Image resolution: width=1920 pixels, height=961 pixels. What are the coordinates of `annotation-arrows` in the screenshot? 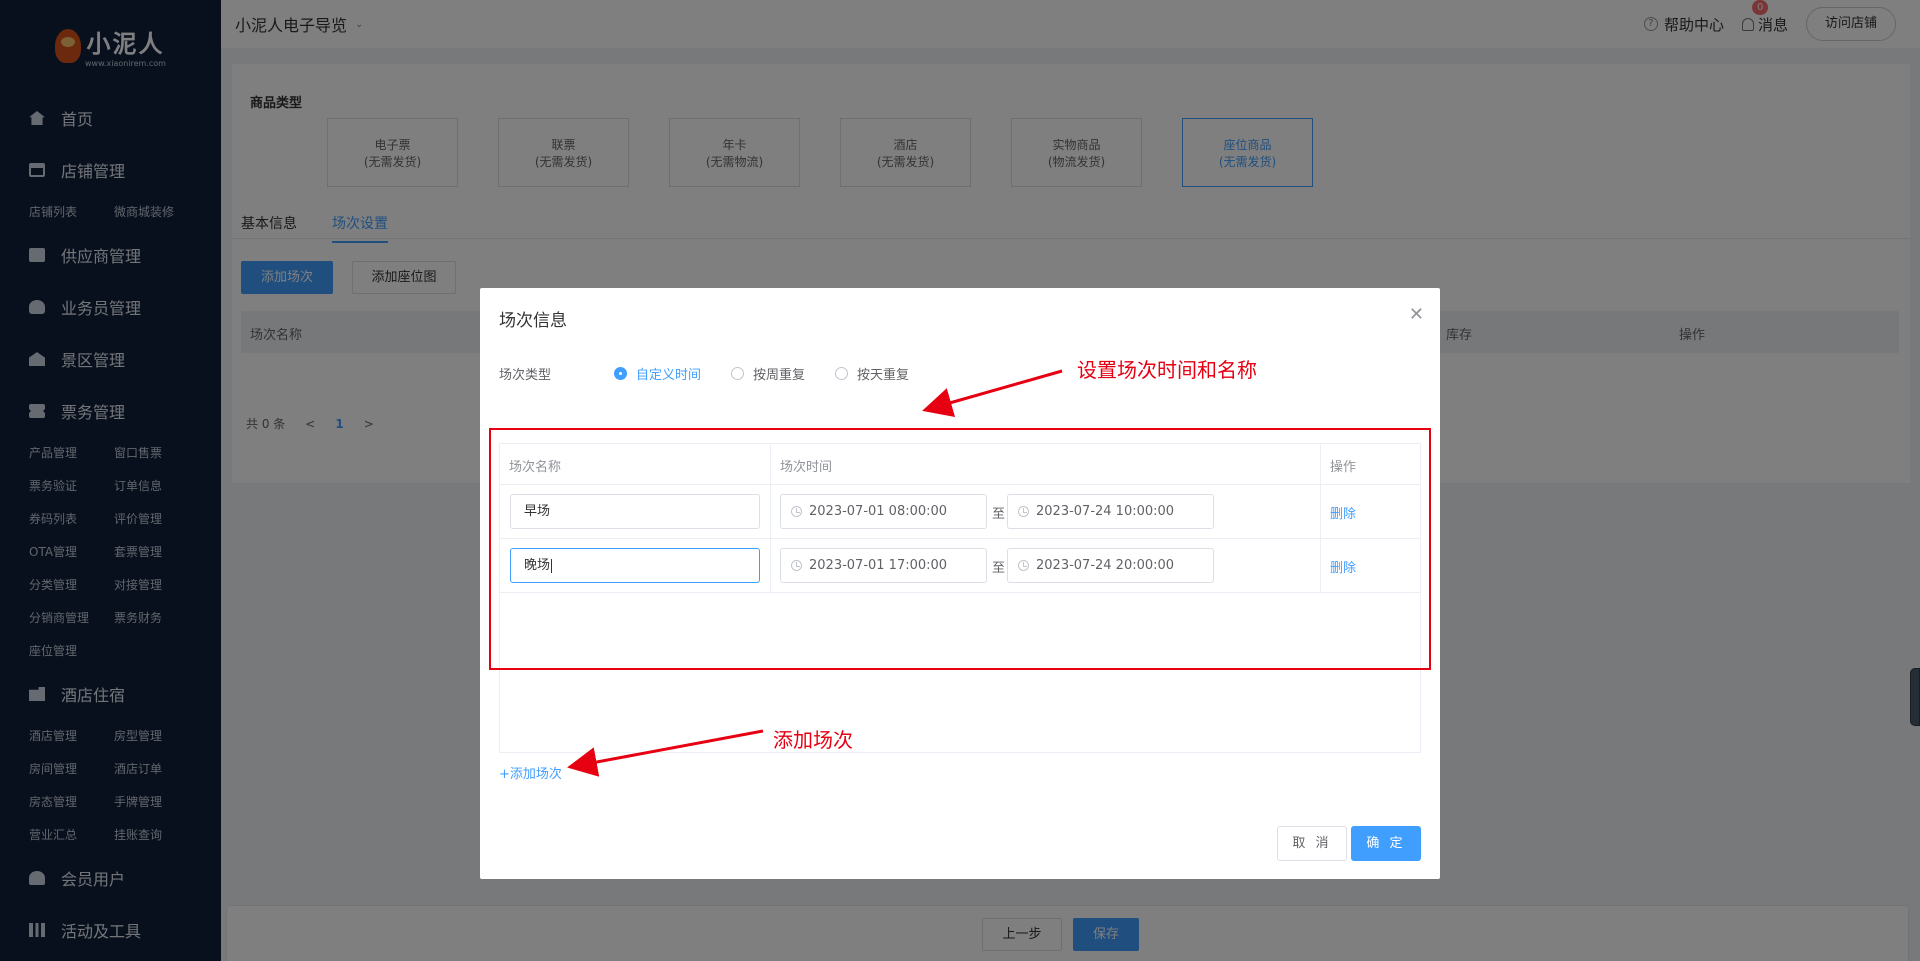 It's located at (815, 573).